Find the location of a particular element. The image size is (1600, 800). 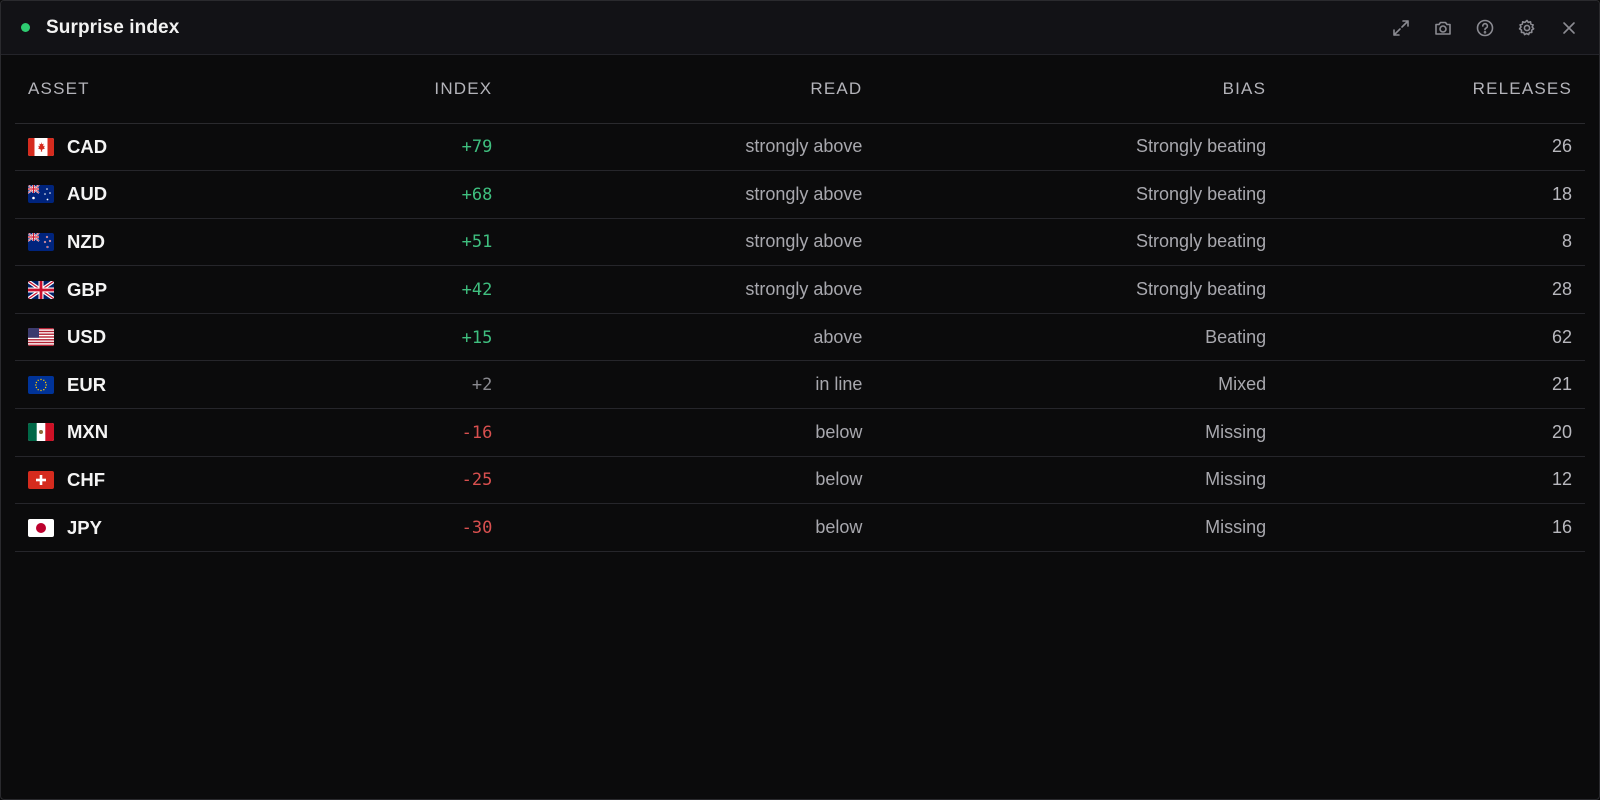

header-releases: RELEASES is located at coordinates (1432, 89).